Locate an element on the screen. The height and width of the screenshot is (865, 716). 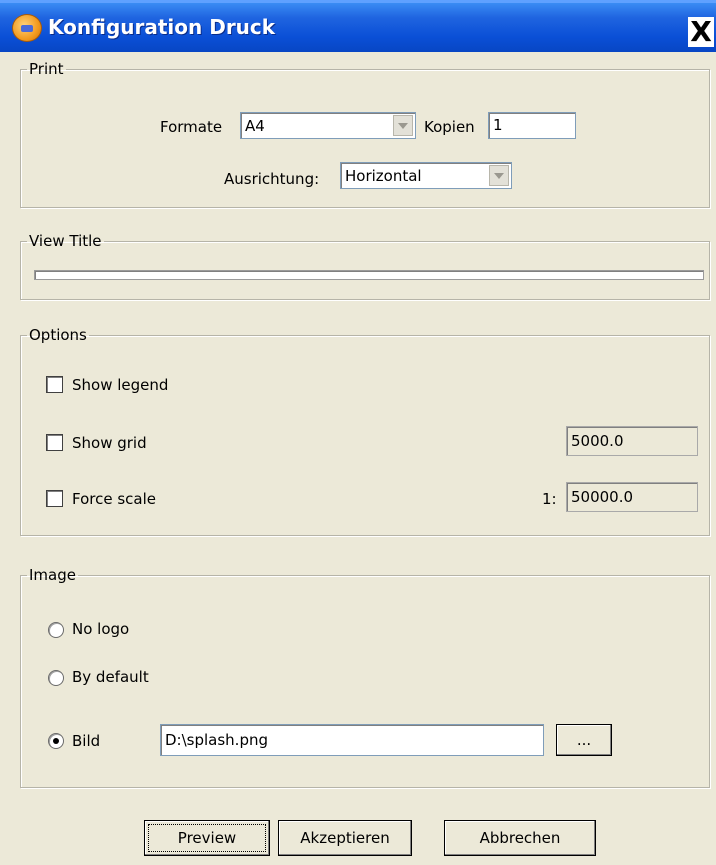
no-logo-radio is located at coordinates (56, 630).